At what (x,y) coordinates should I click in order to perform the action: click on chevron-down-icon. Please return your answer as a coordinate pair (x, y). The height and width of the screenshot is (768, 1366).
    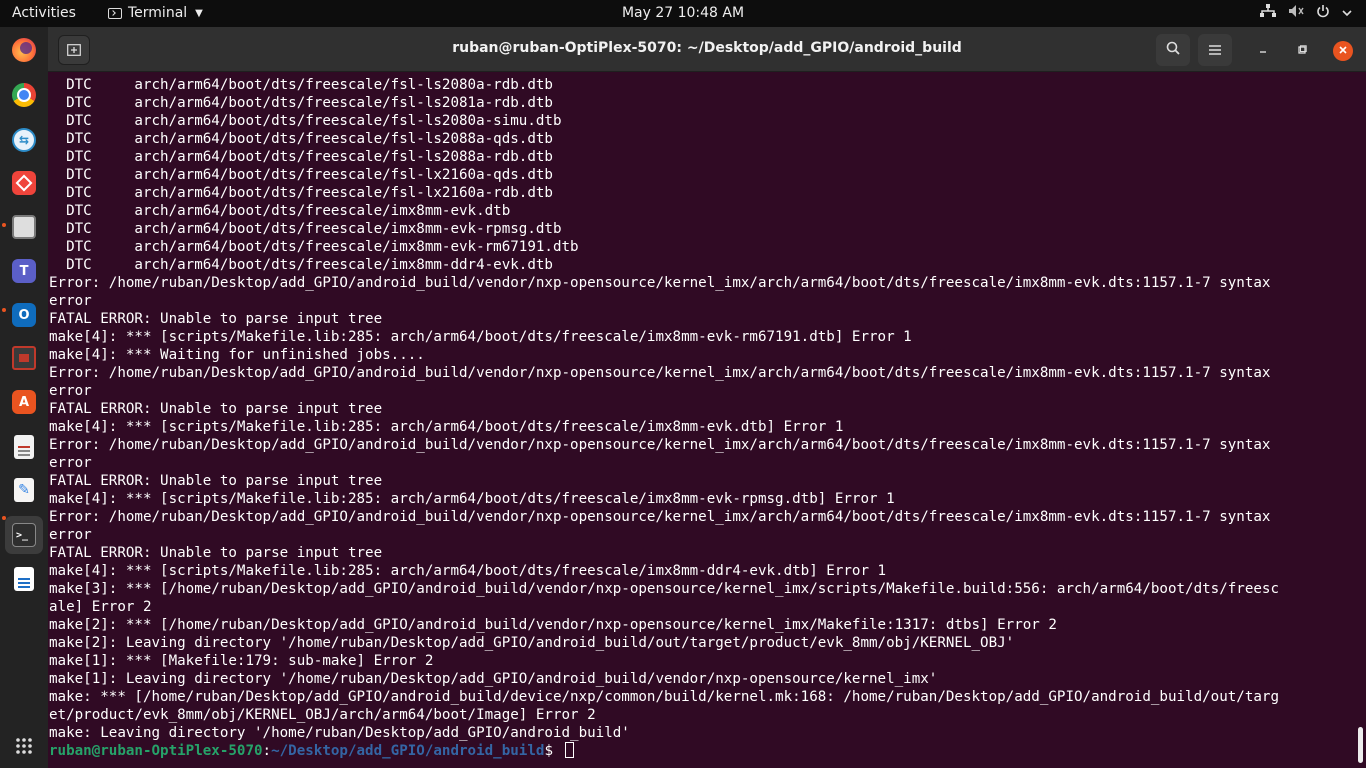
    Looking at the image, I should click on (1347, 13).